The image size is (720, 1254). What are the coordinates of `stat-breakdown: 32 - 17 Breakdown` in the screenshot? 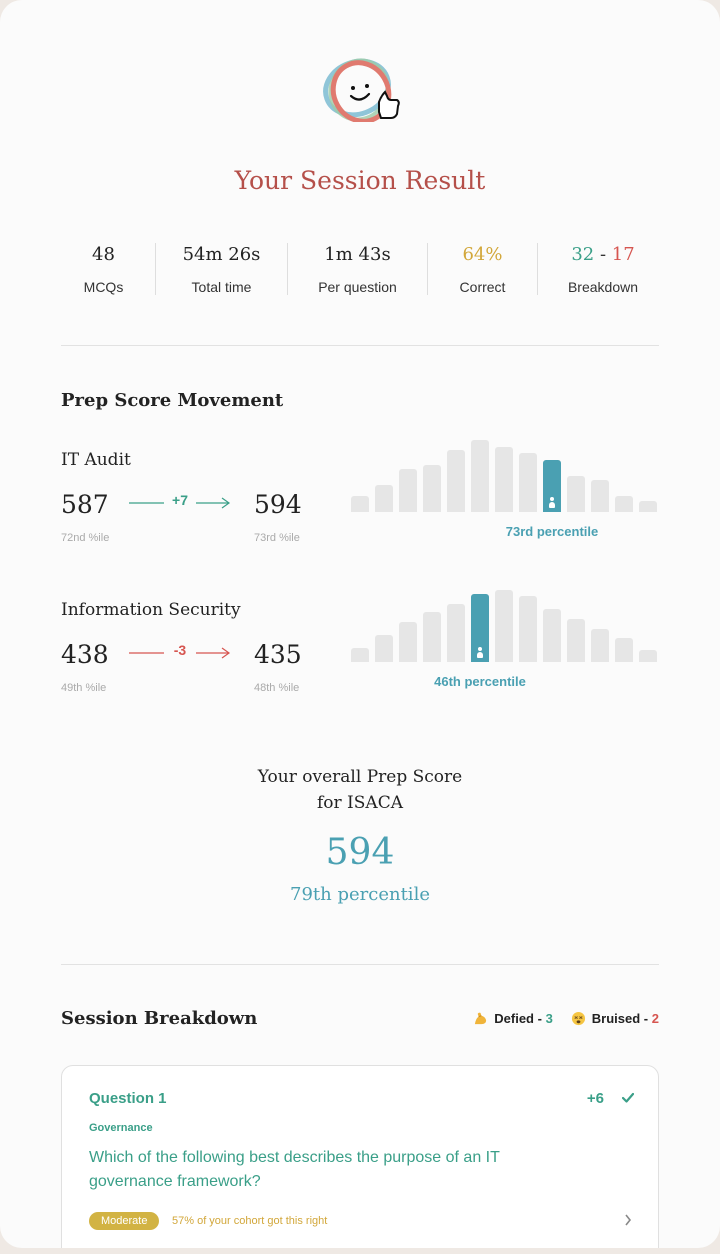 It's located at (603, 269).